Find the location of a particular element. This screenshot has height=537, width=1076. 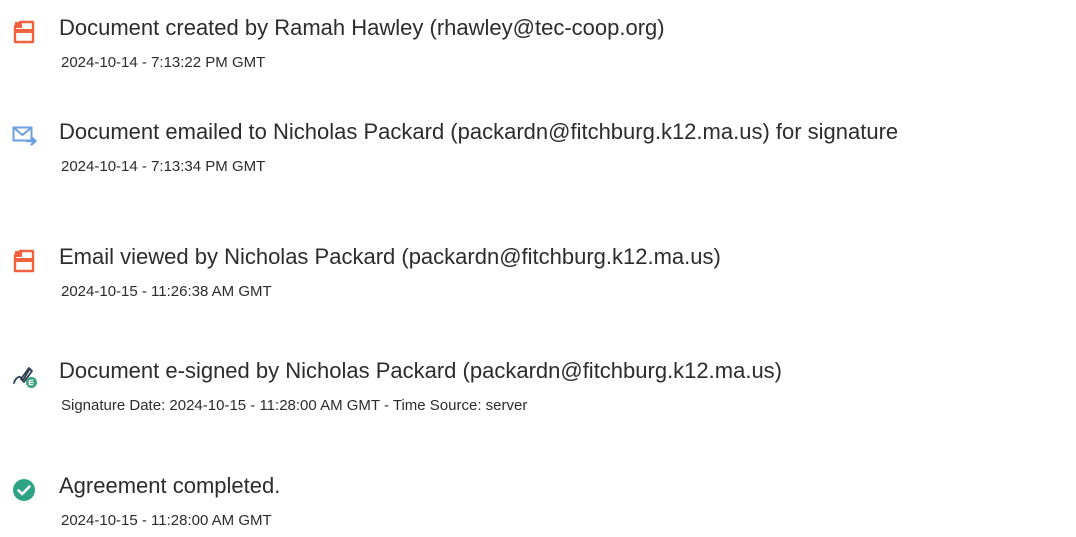

event-timestamp: 2024-10-14 - 7:13:34 PM GMT is located at coordinates (163, 166).